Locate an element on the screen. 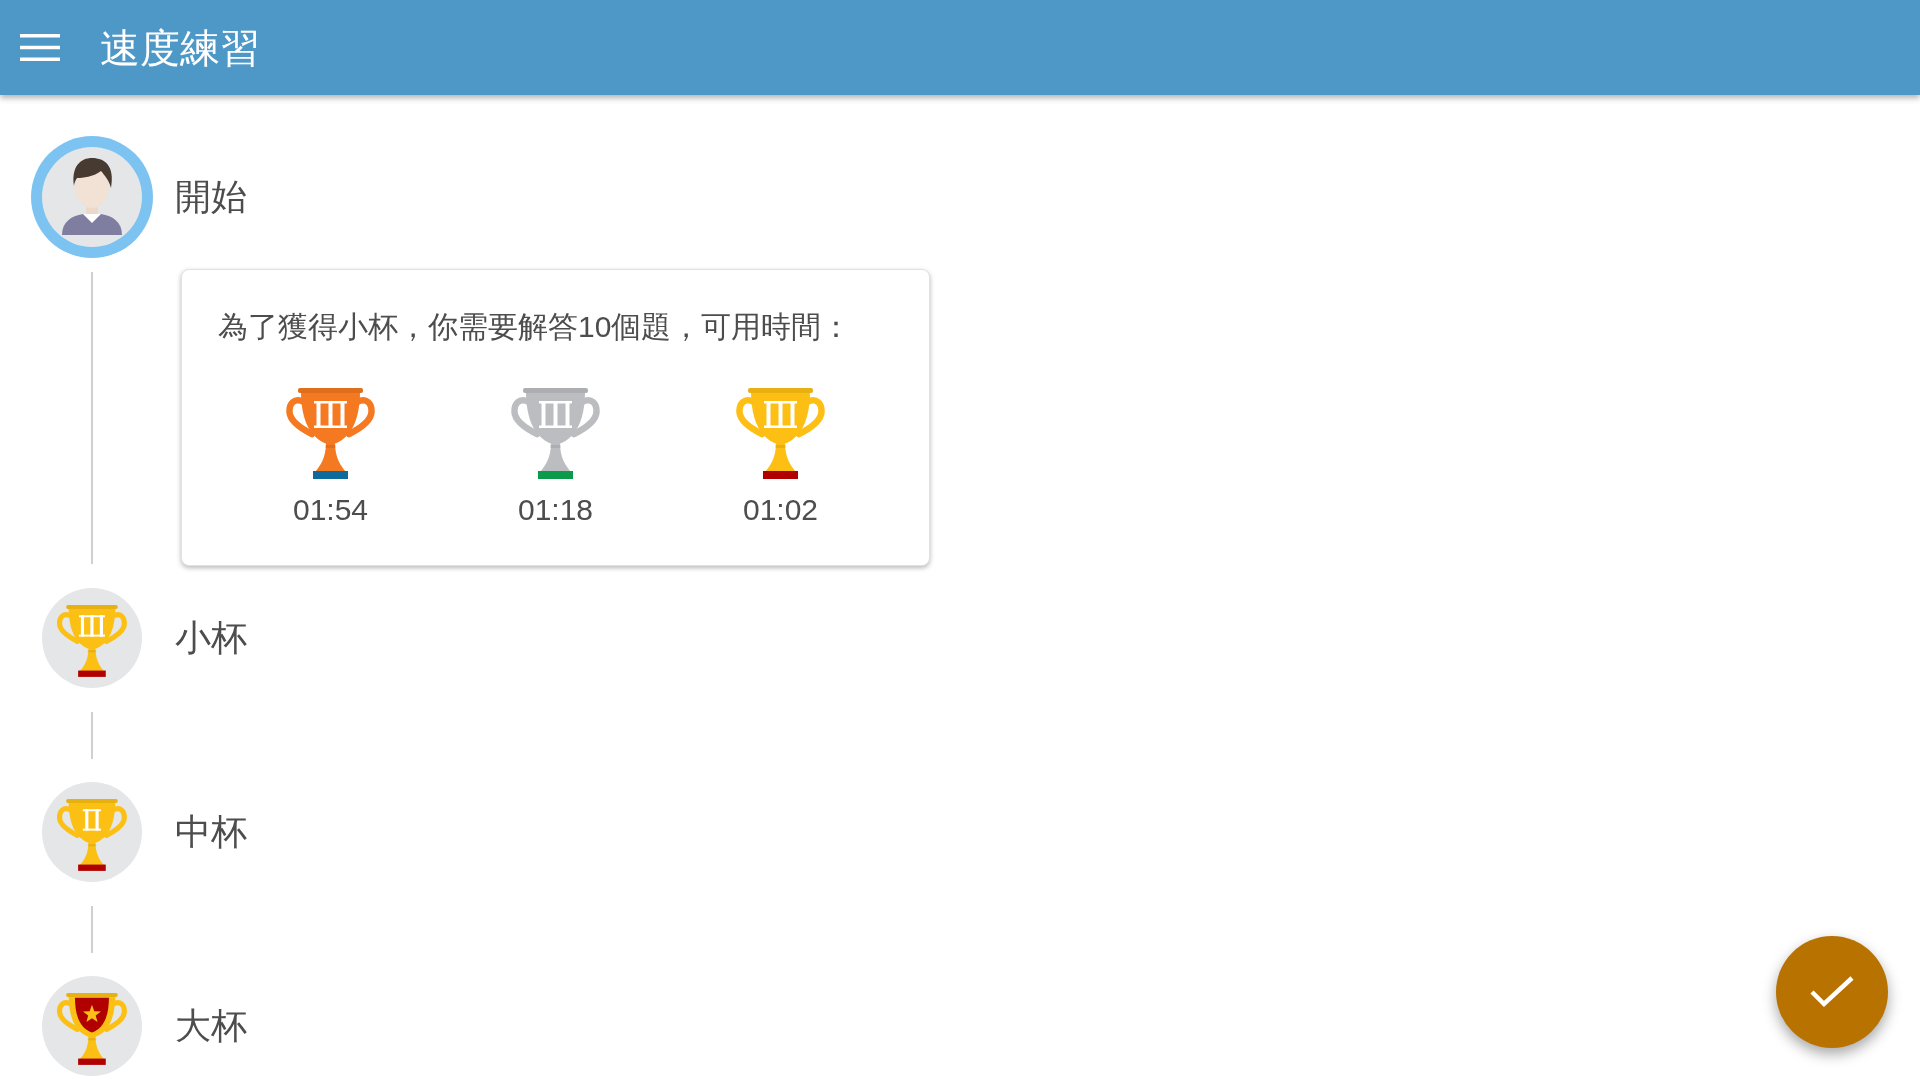 The width and height of the screenshot is (1920, 1080). app-title: 速度練習 is located at coordinates (180, 48).